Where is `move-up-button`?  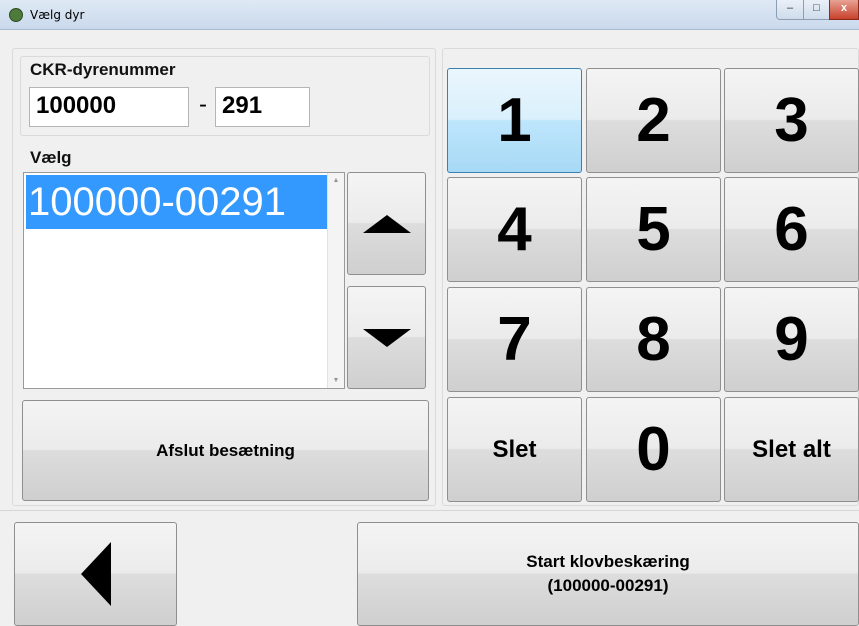
move-up-button is located at coordinates (386, 223).